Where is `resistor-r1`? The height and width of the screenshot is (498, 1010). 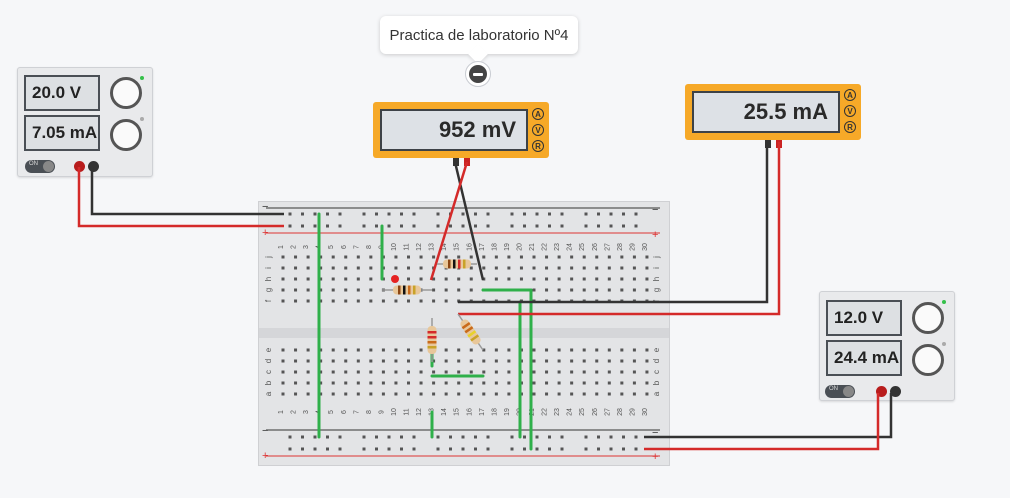
resistor-r1 is located at coordinates (457, 264).